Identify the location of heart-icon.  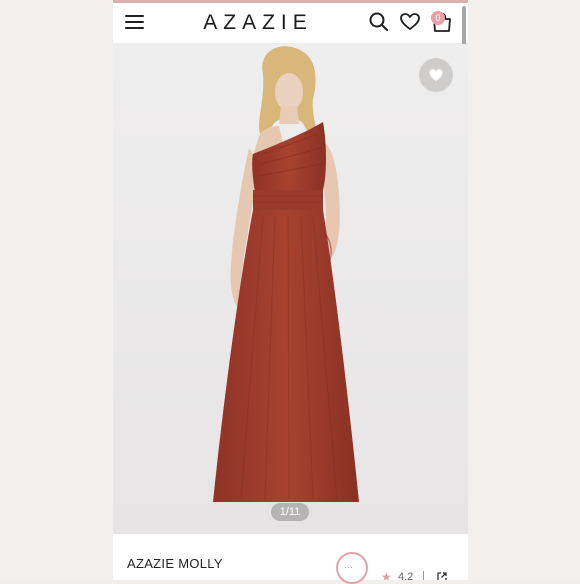
(436, 75).